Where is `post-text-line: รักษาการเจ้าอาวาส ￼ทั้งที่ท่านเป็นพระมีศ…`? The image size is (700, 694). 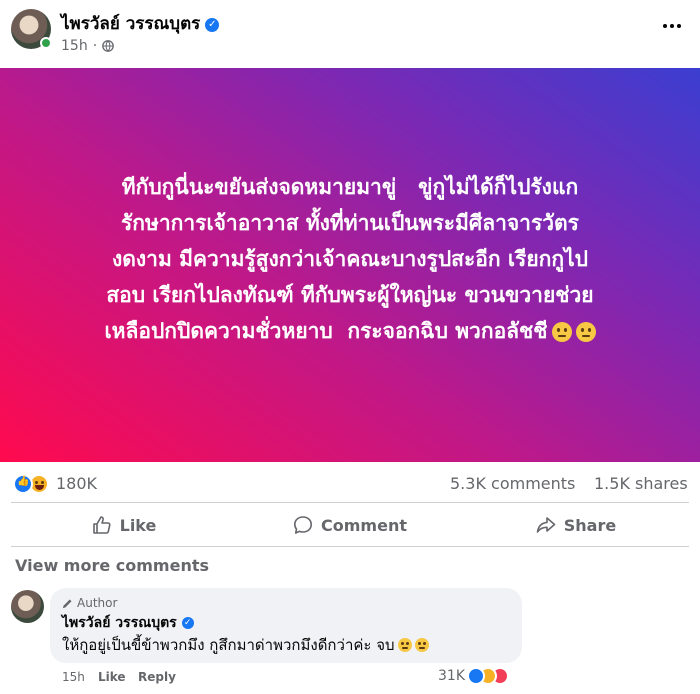 post-text-line: รักษาการเจ้าอาวาส ￼ทั้งที่ท่านเป็นพระมีศ… is located at coordinates (350, 223).